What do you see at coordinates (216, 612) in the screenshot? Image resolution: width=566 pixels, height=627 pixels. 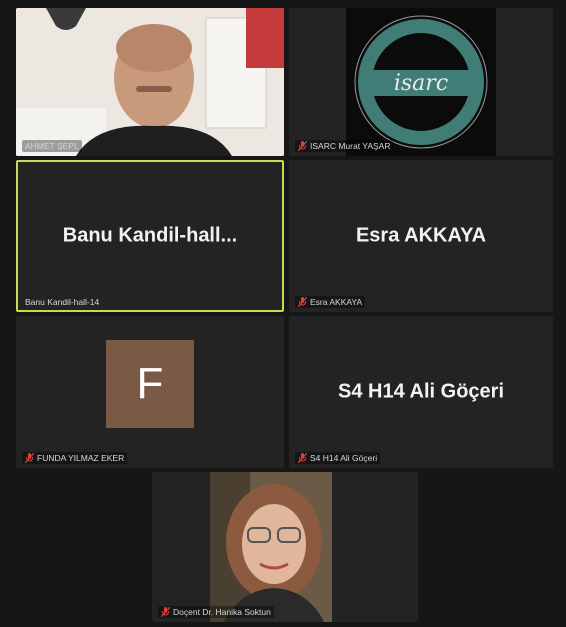 I see `participant-name-label: Doçent Dr. Hanika Soktun` at bounding box center [216, 612].